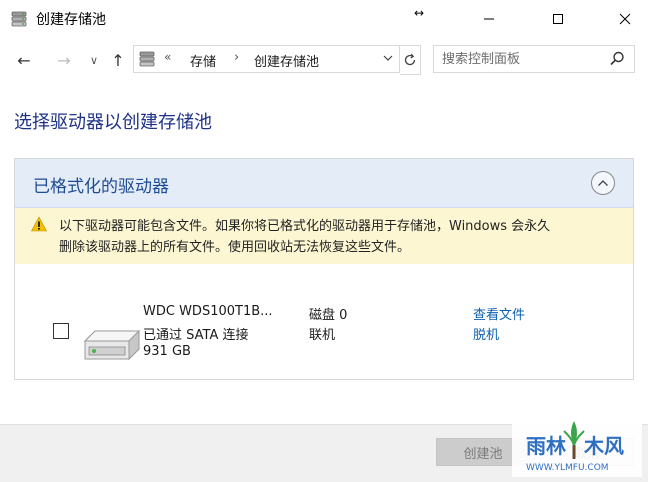 The width and height of the screenshot is (648, 482). I want to click on window-title: 创建存储池, so click(71, 20).